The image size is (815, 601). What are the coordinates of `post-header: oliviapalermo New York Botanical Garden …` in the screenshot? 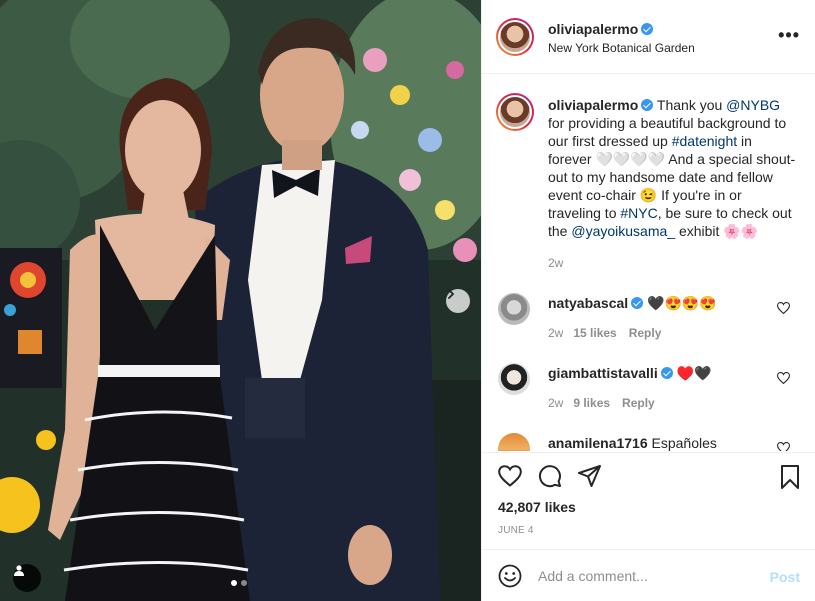 It's located at (648, 37).